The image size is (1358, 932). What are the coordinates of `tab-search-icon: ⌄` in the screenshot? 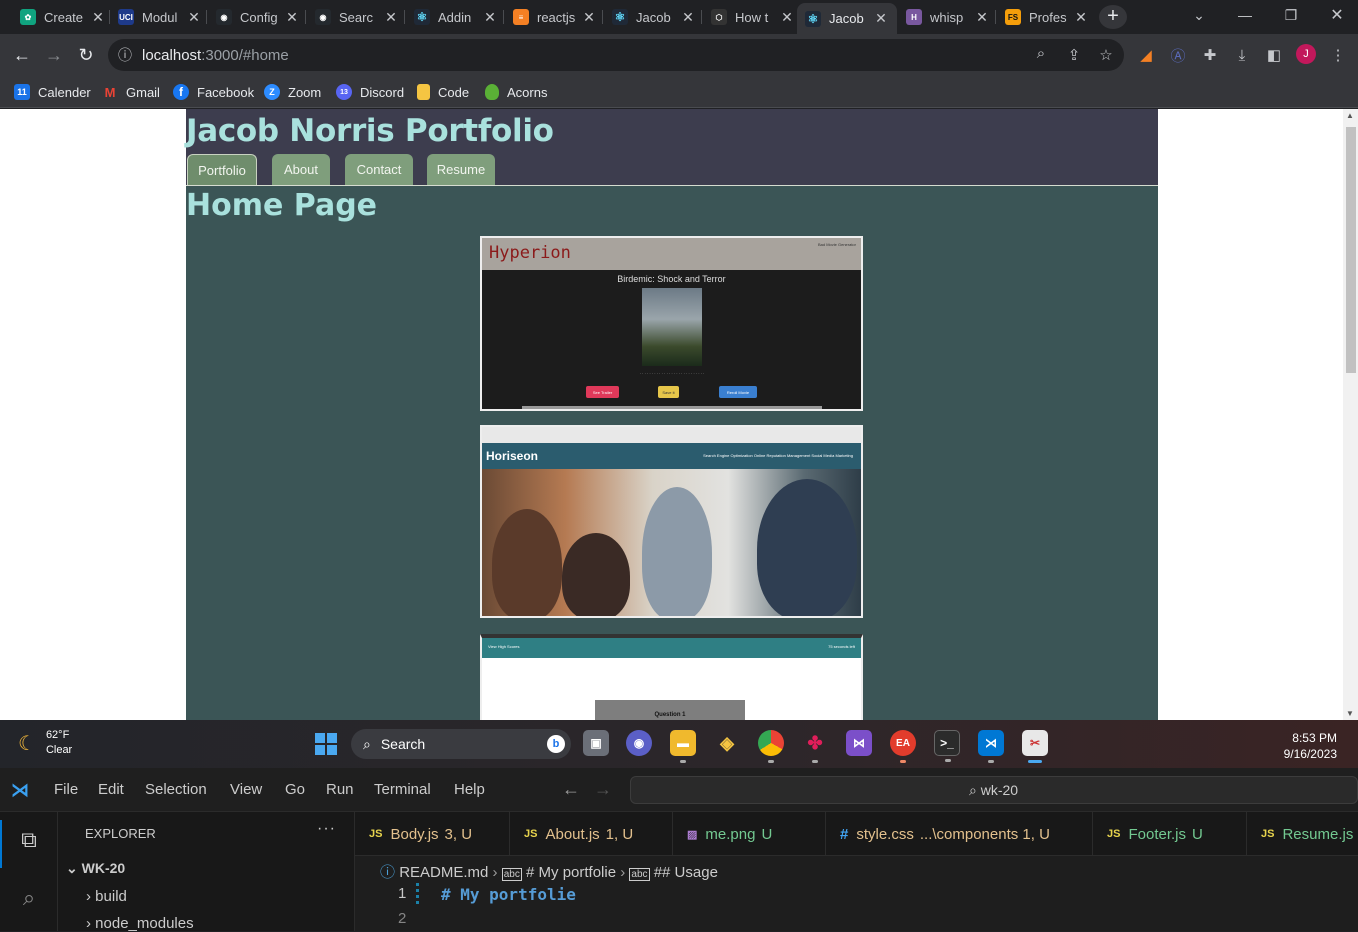 It's located at (1199, 15).